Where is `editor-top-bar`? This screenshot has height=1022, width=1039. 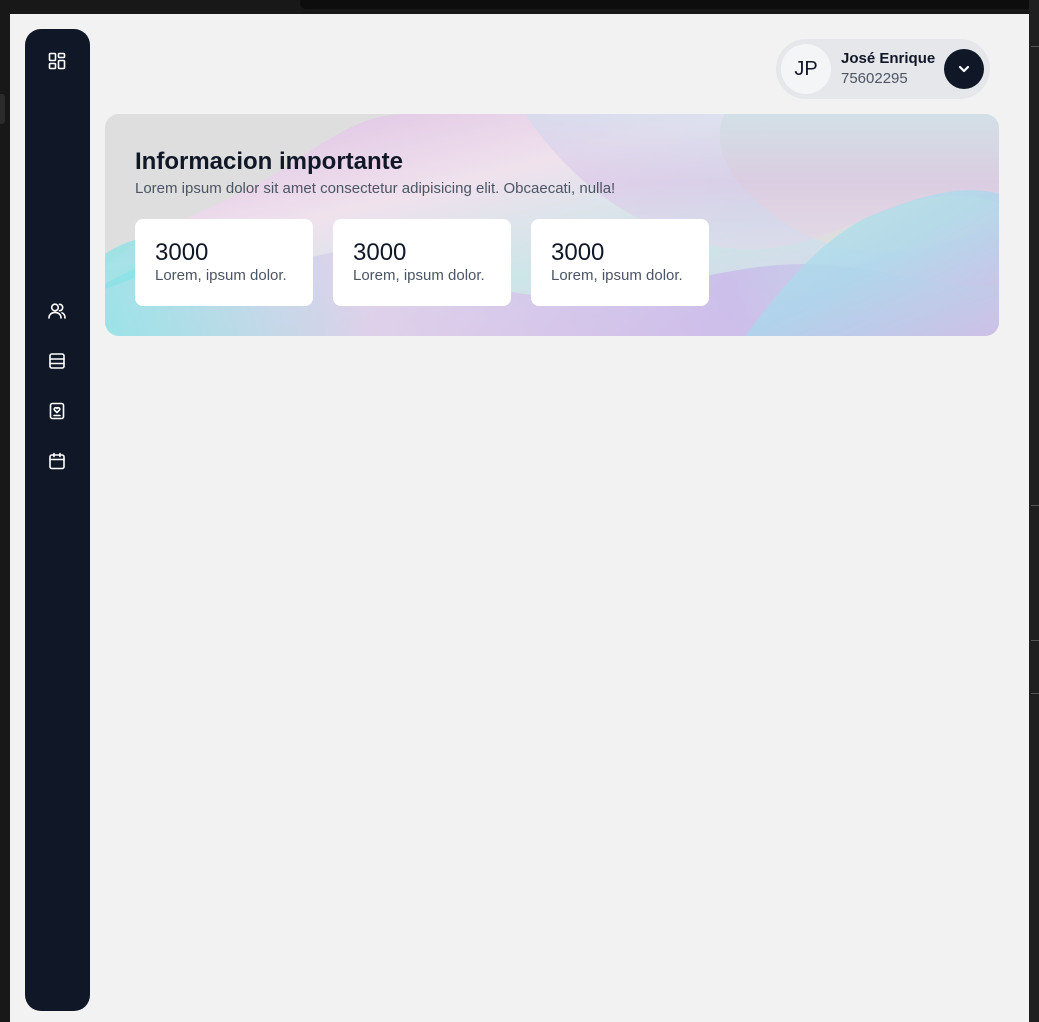 editor-top-bar is located at coordinates (519, 7).